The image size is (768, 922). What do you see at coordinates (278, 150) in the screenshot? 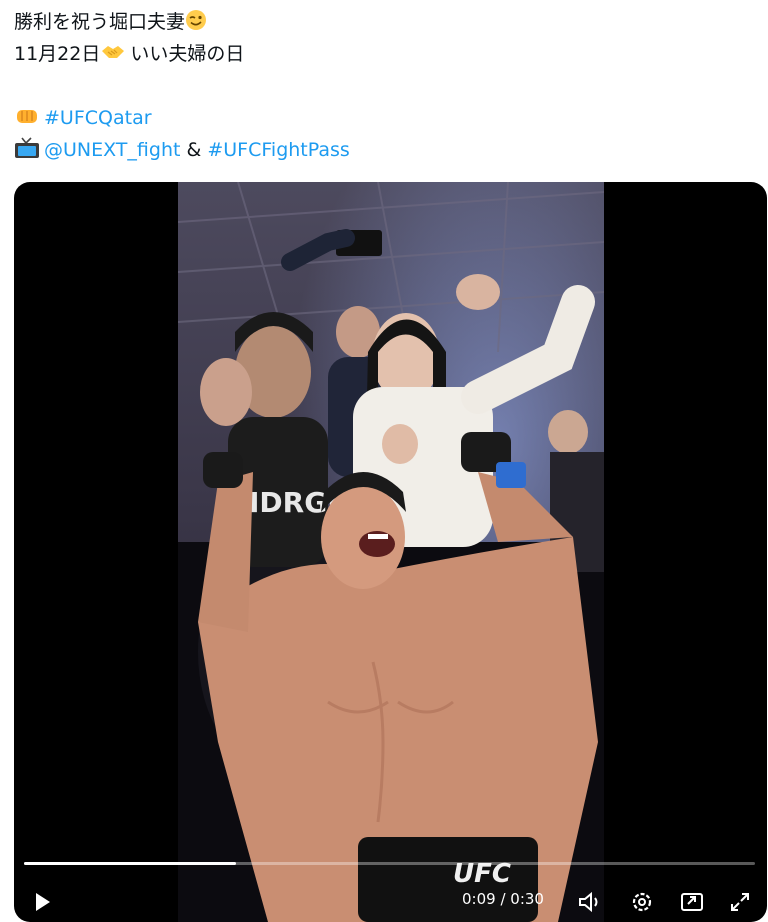
I see `hashtag-ufcfightpass-link: #UFCFightPass` at bounding box center [278, 150].